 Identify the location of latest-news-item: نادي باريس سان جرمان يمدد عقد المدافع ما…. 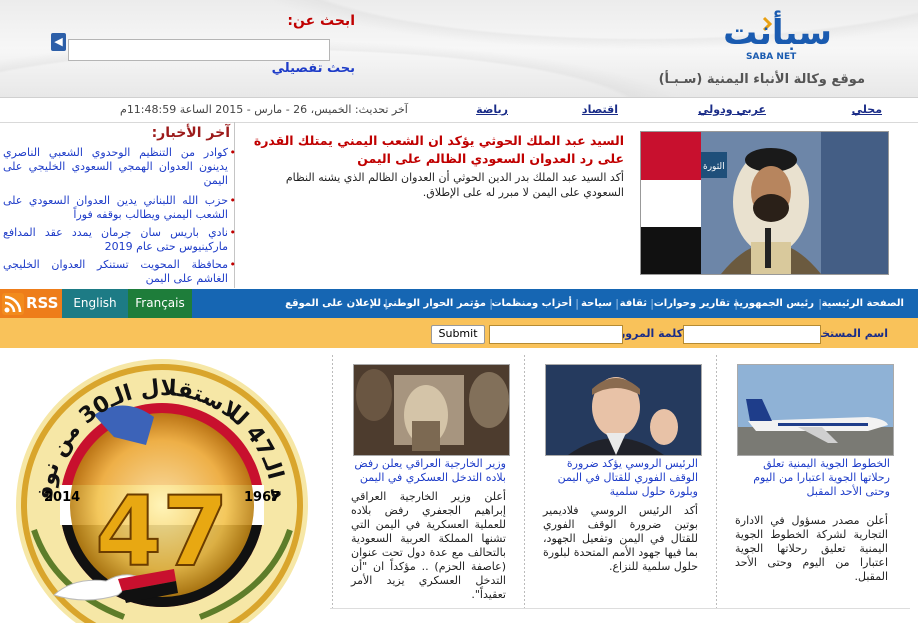
(119, 240).